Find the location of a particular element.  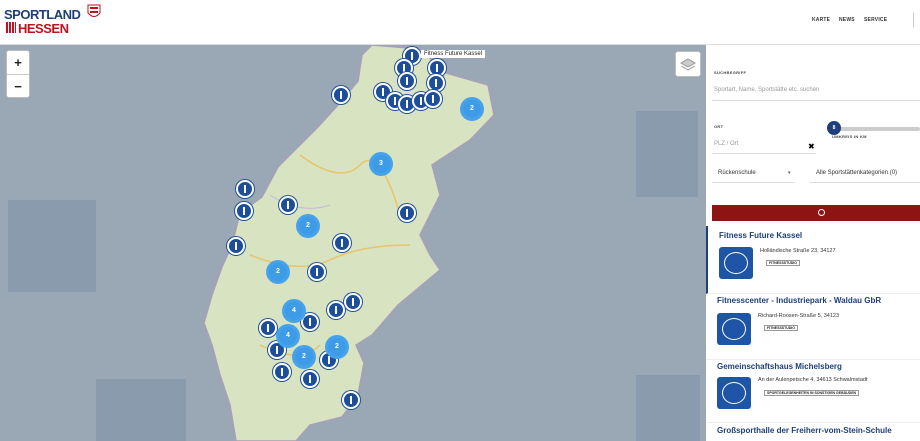

category-select: Alle Sportstättenkategorien (0) is located at coordinates (856, 173).